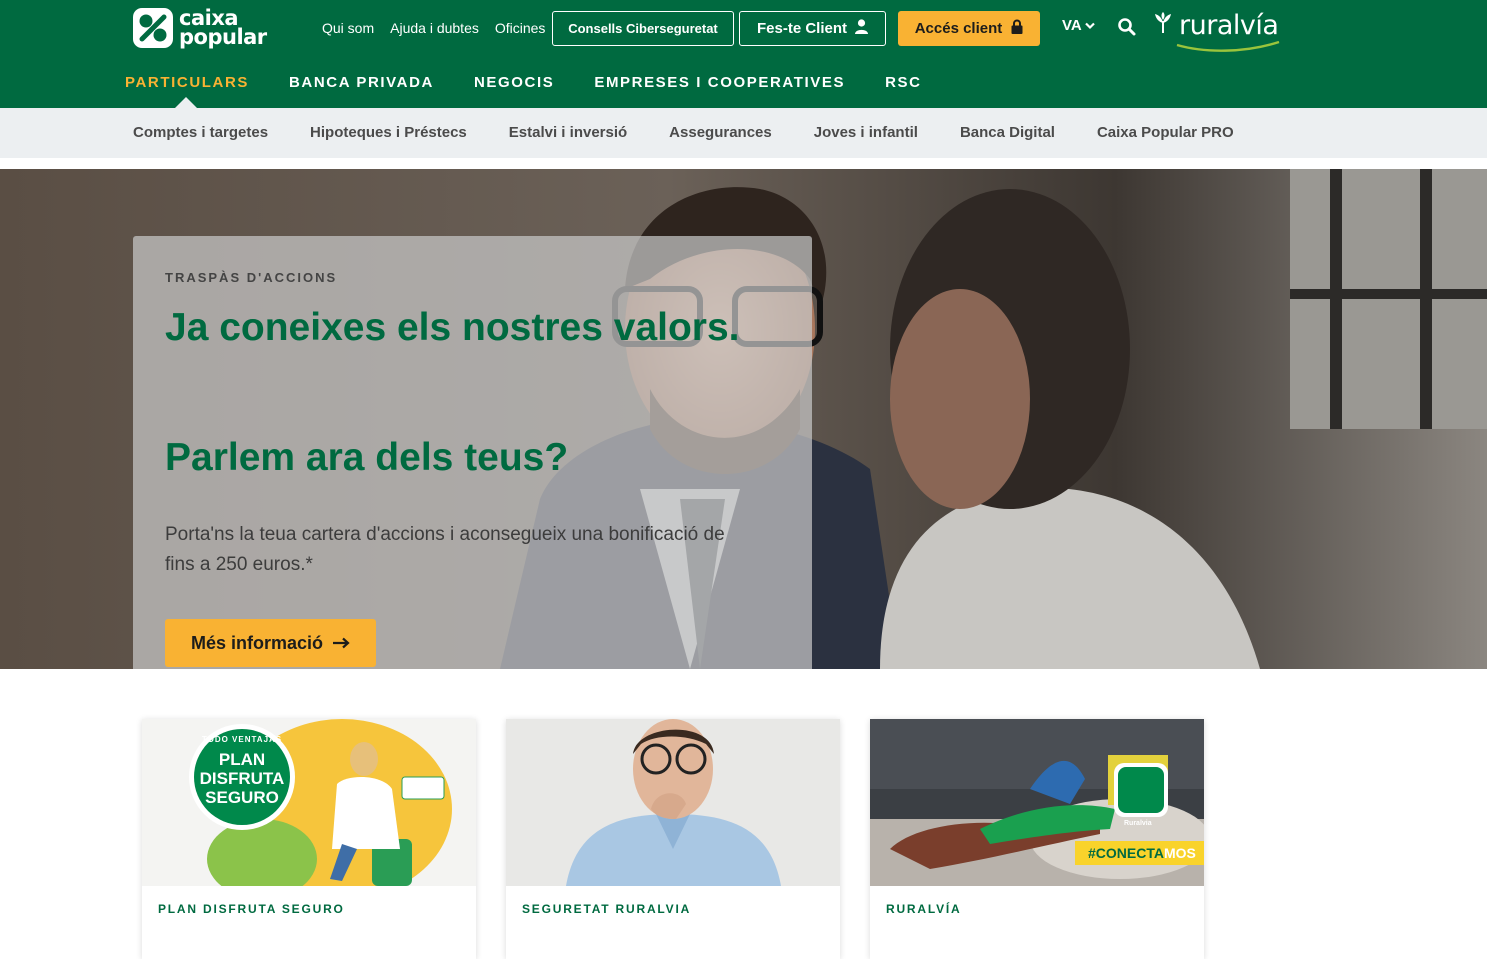 The image size is (1487, 959). Describe the element at coordinates (341, 643) in the screenshot. I see `arrow-right-icon` at that location.